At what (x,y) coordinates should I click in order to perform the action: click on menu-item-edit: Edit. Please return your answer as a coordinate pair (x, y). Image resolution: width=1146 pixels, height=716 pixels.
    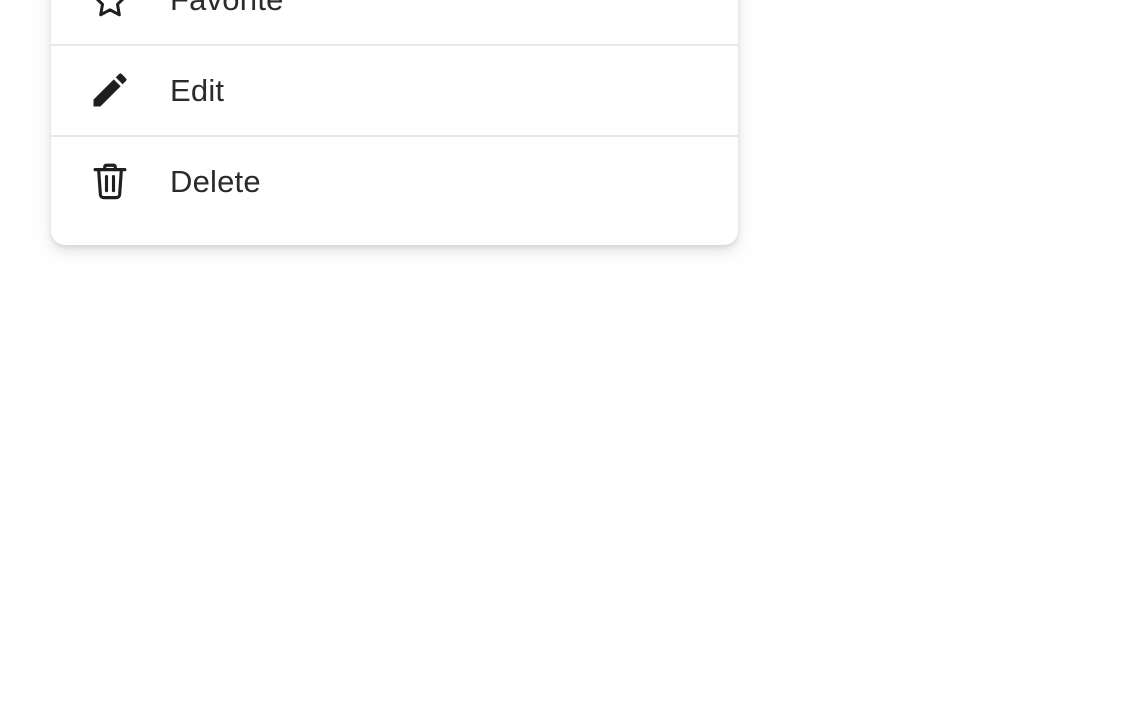
    Looking at the image, I should click on (394, 90).